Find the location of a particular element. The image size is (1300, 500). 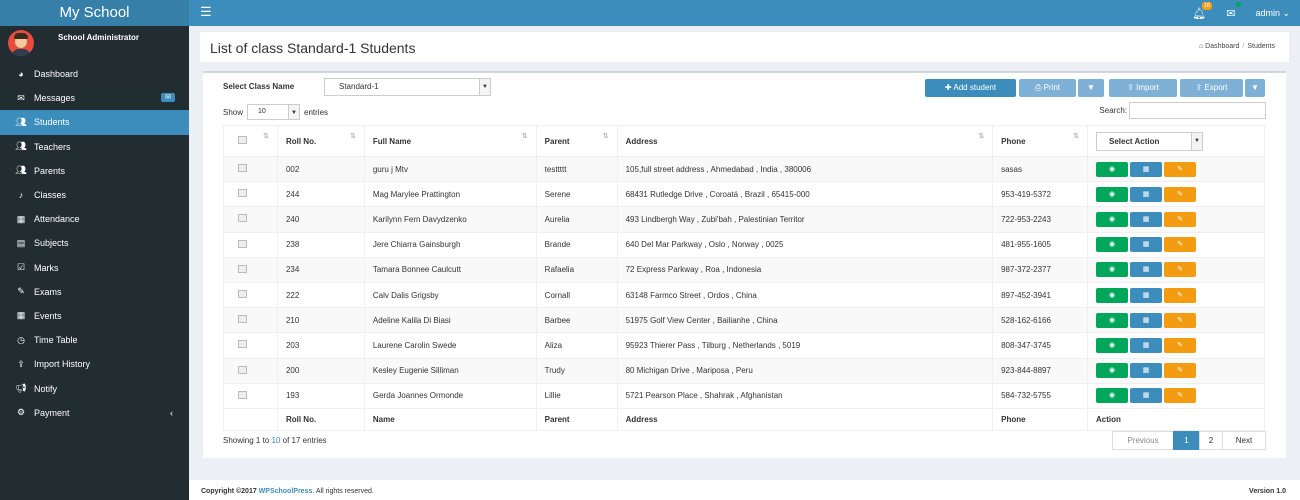

hamburger-menu-icon: ☰ is located at coordinates (206, 11).